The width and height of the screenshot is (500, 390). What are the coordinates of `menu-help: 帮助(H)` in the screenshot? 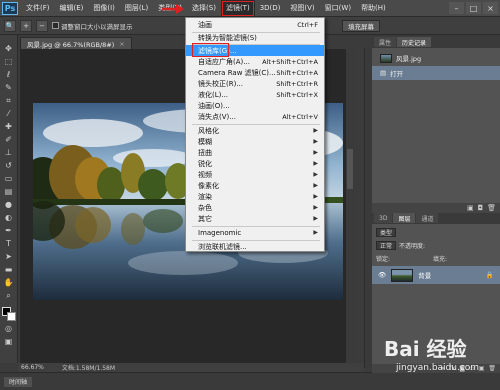 It's located at (373, 8).